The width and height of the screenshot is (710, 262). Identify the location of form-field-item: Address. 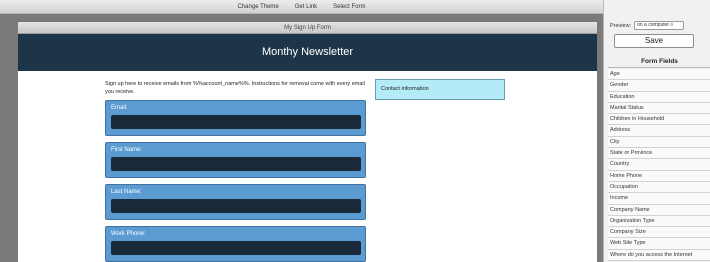
(659, 131).